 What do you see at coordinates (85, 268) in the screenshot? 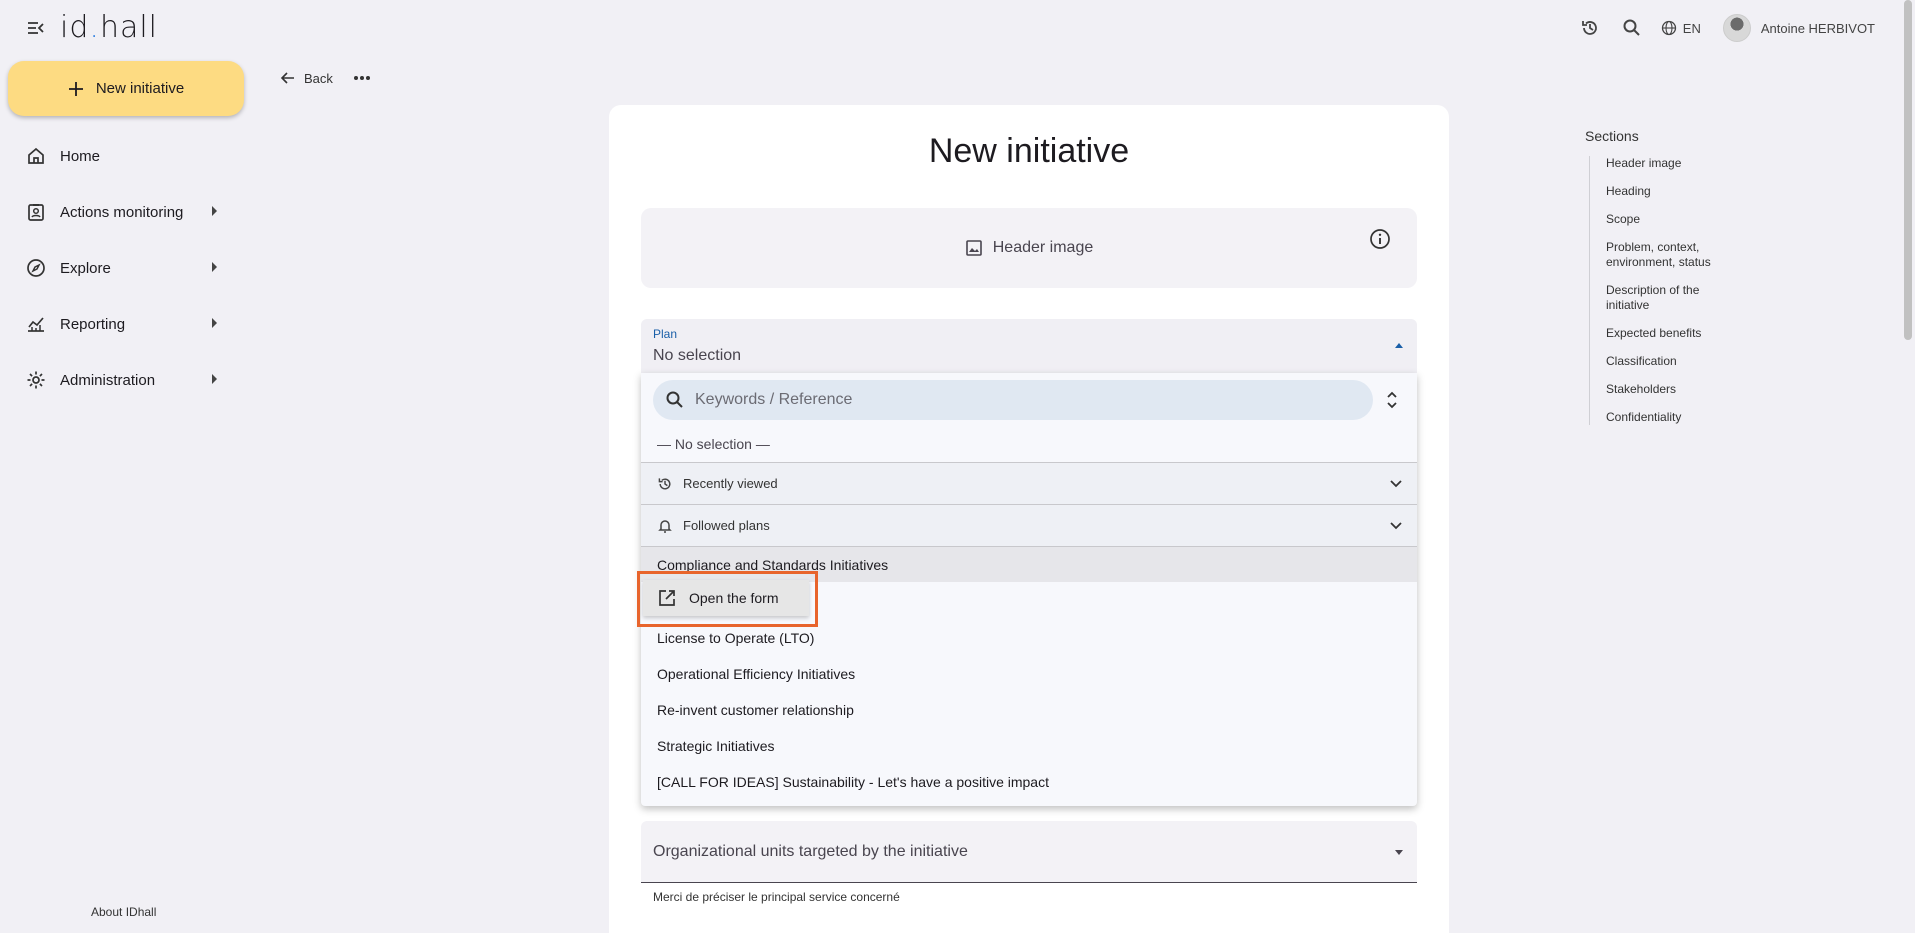
I see `sidebar-item-label: Explore` at bounding box center [85, 268].